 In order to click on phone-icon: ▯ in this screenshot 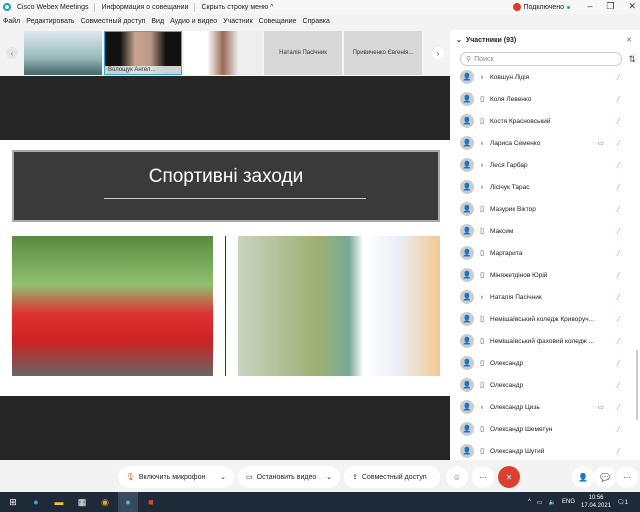, I will do `click(482, 451)`.